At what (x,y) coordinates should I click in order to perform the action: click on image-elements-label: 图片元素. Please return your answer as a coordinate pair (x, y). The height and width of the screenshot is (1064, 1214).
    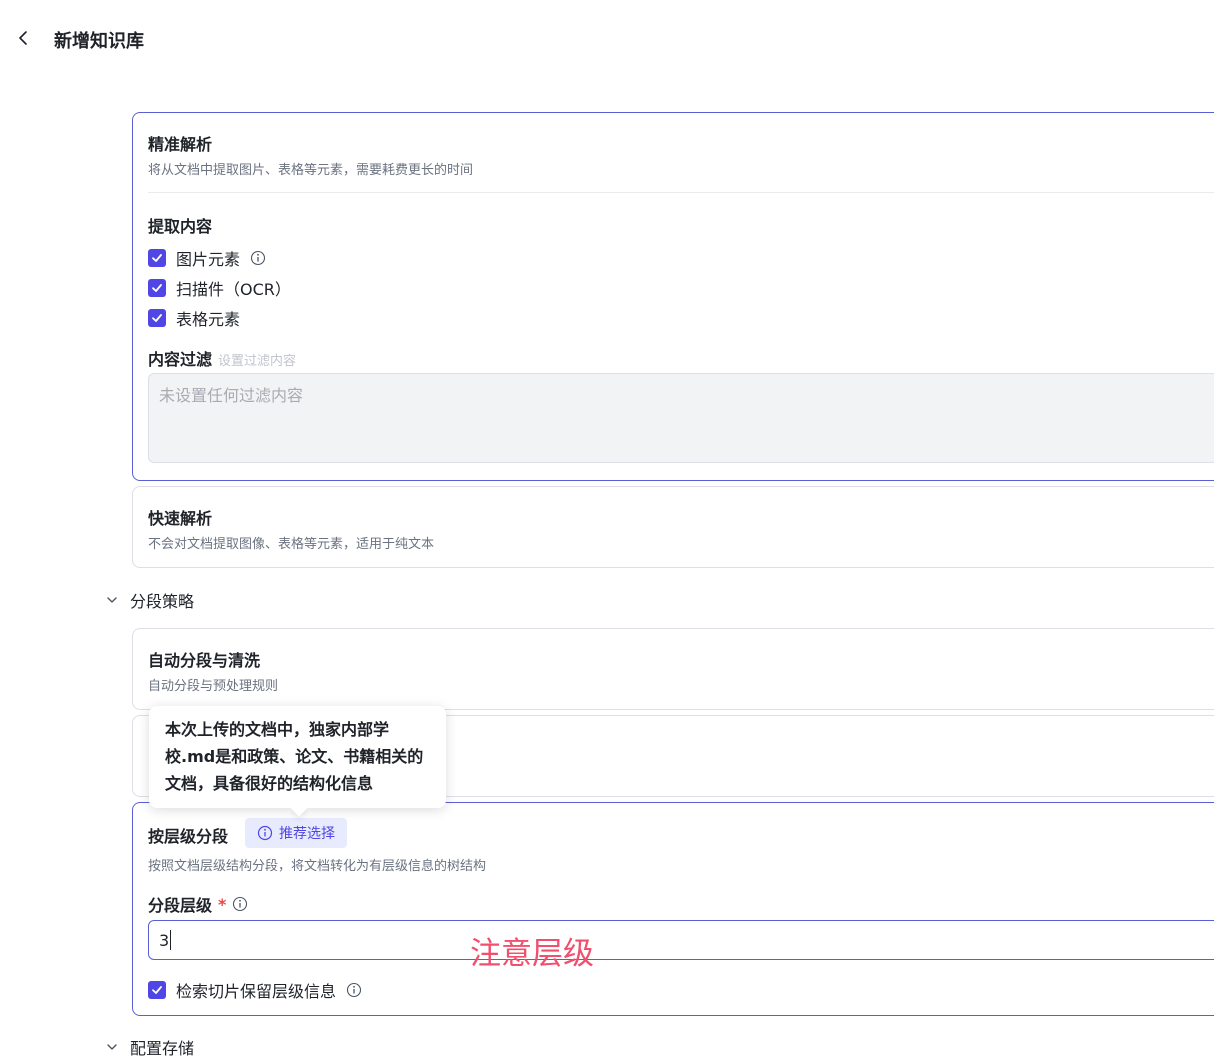
    Looking at the image, I should click on (208, 259).